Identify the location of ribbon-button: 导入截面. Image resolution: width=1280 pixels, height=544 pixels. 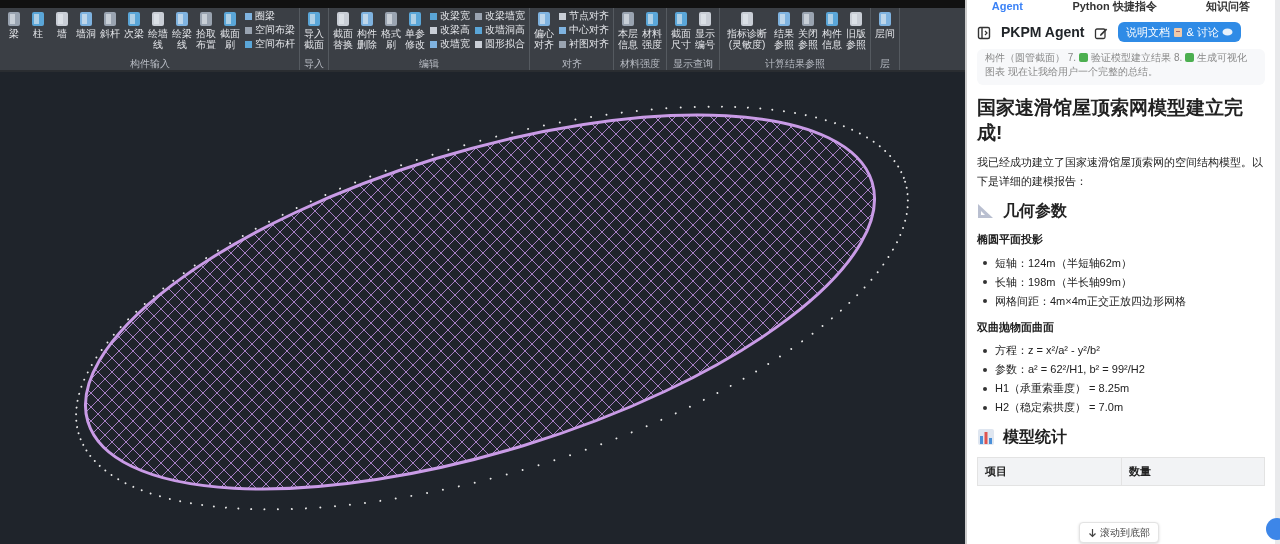
(314, 33).